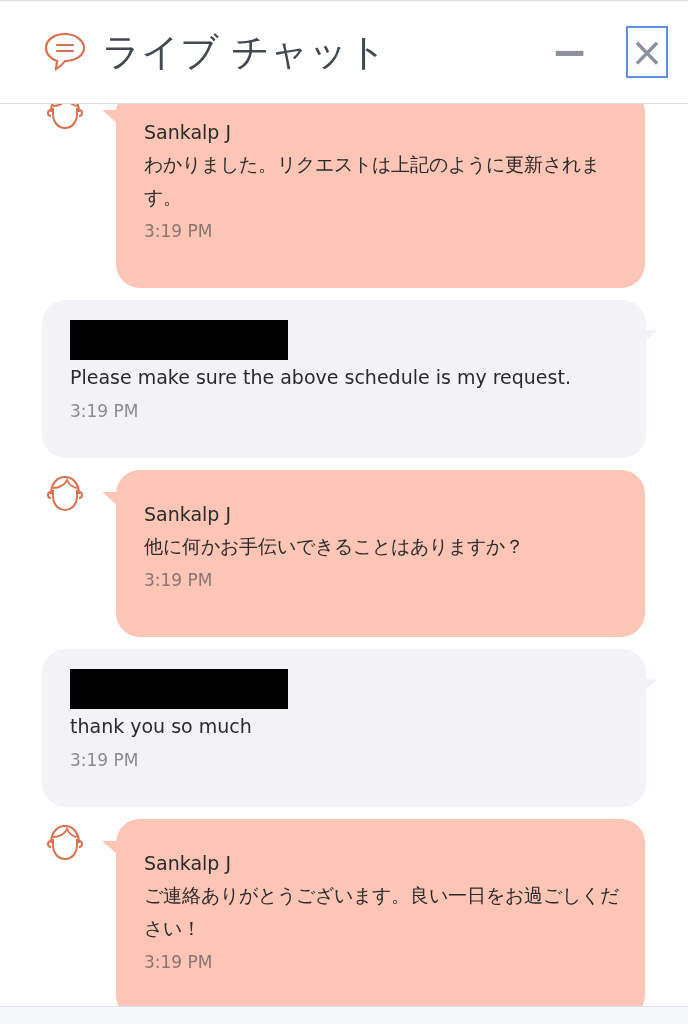 The height and width of the screenshot is (1024, 688). What do you see at coordinates (245, 52) in the screenshot?
I see `header-title: ライブ チャット` at bounding box center [245, 52].